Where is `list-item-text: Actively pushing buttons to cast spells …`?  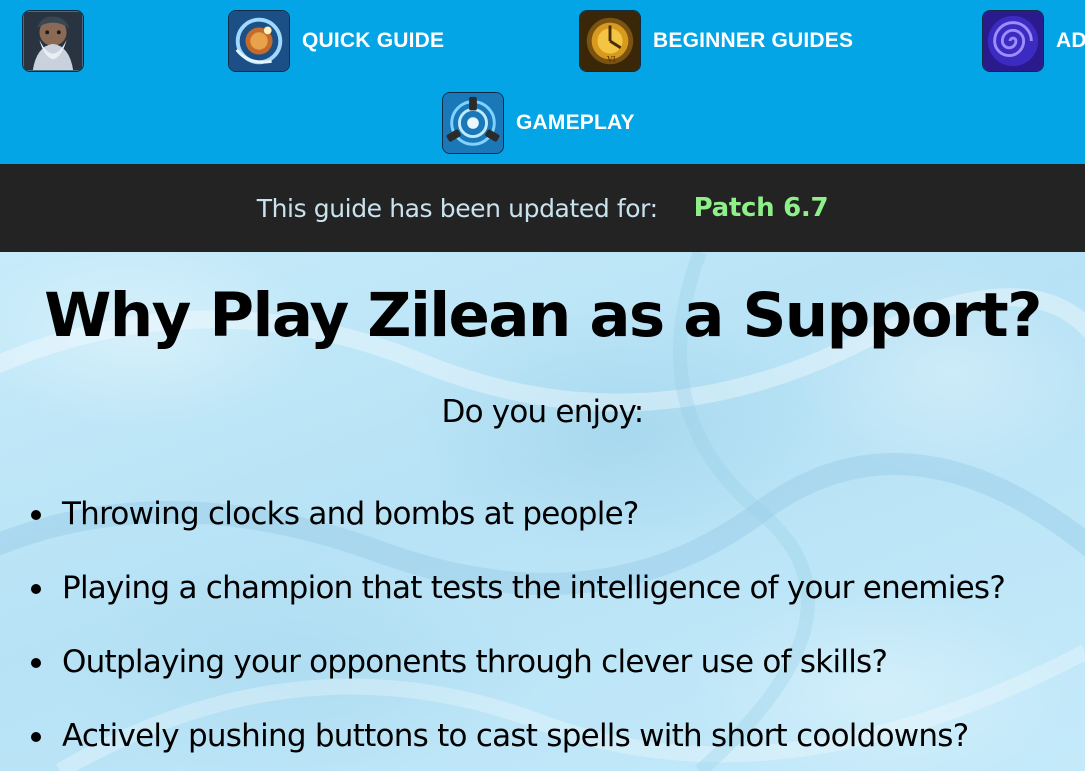
list-item-text: Actively pushing buttons to cast spells … is located at coordinates (515, 736).